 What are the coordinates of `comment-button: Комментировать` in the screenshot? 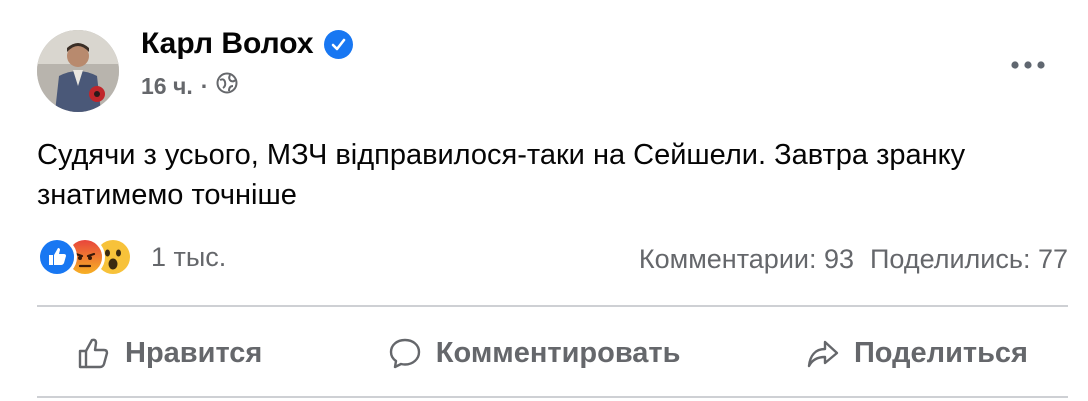 It's located at (534, 353).